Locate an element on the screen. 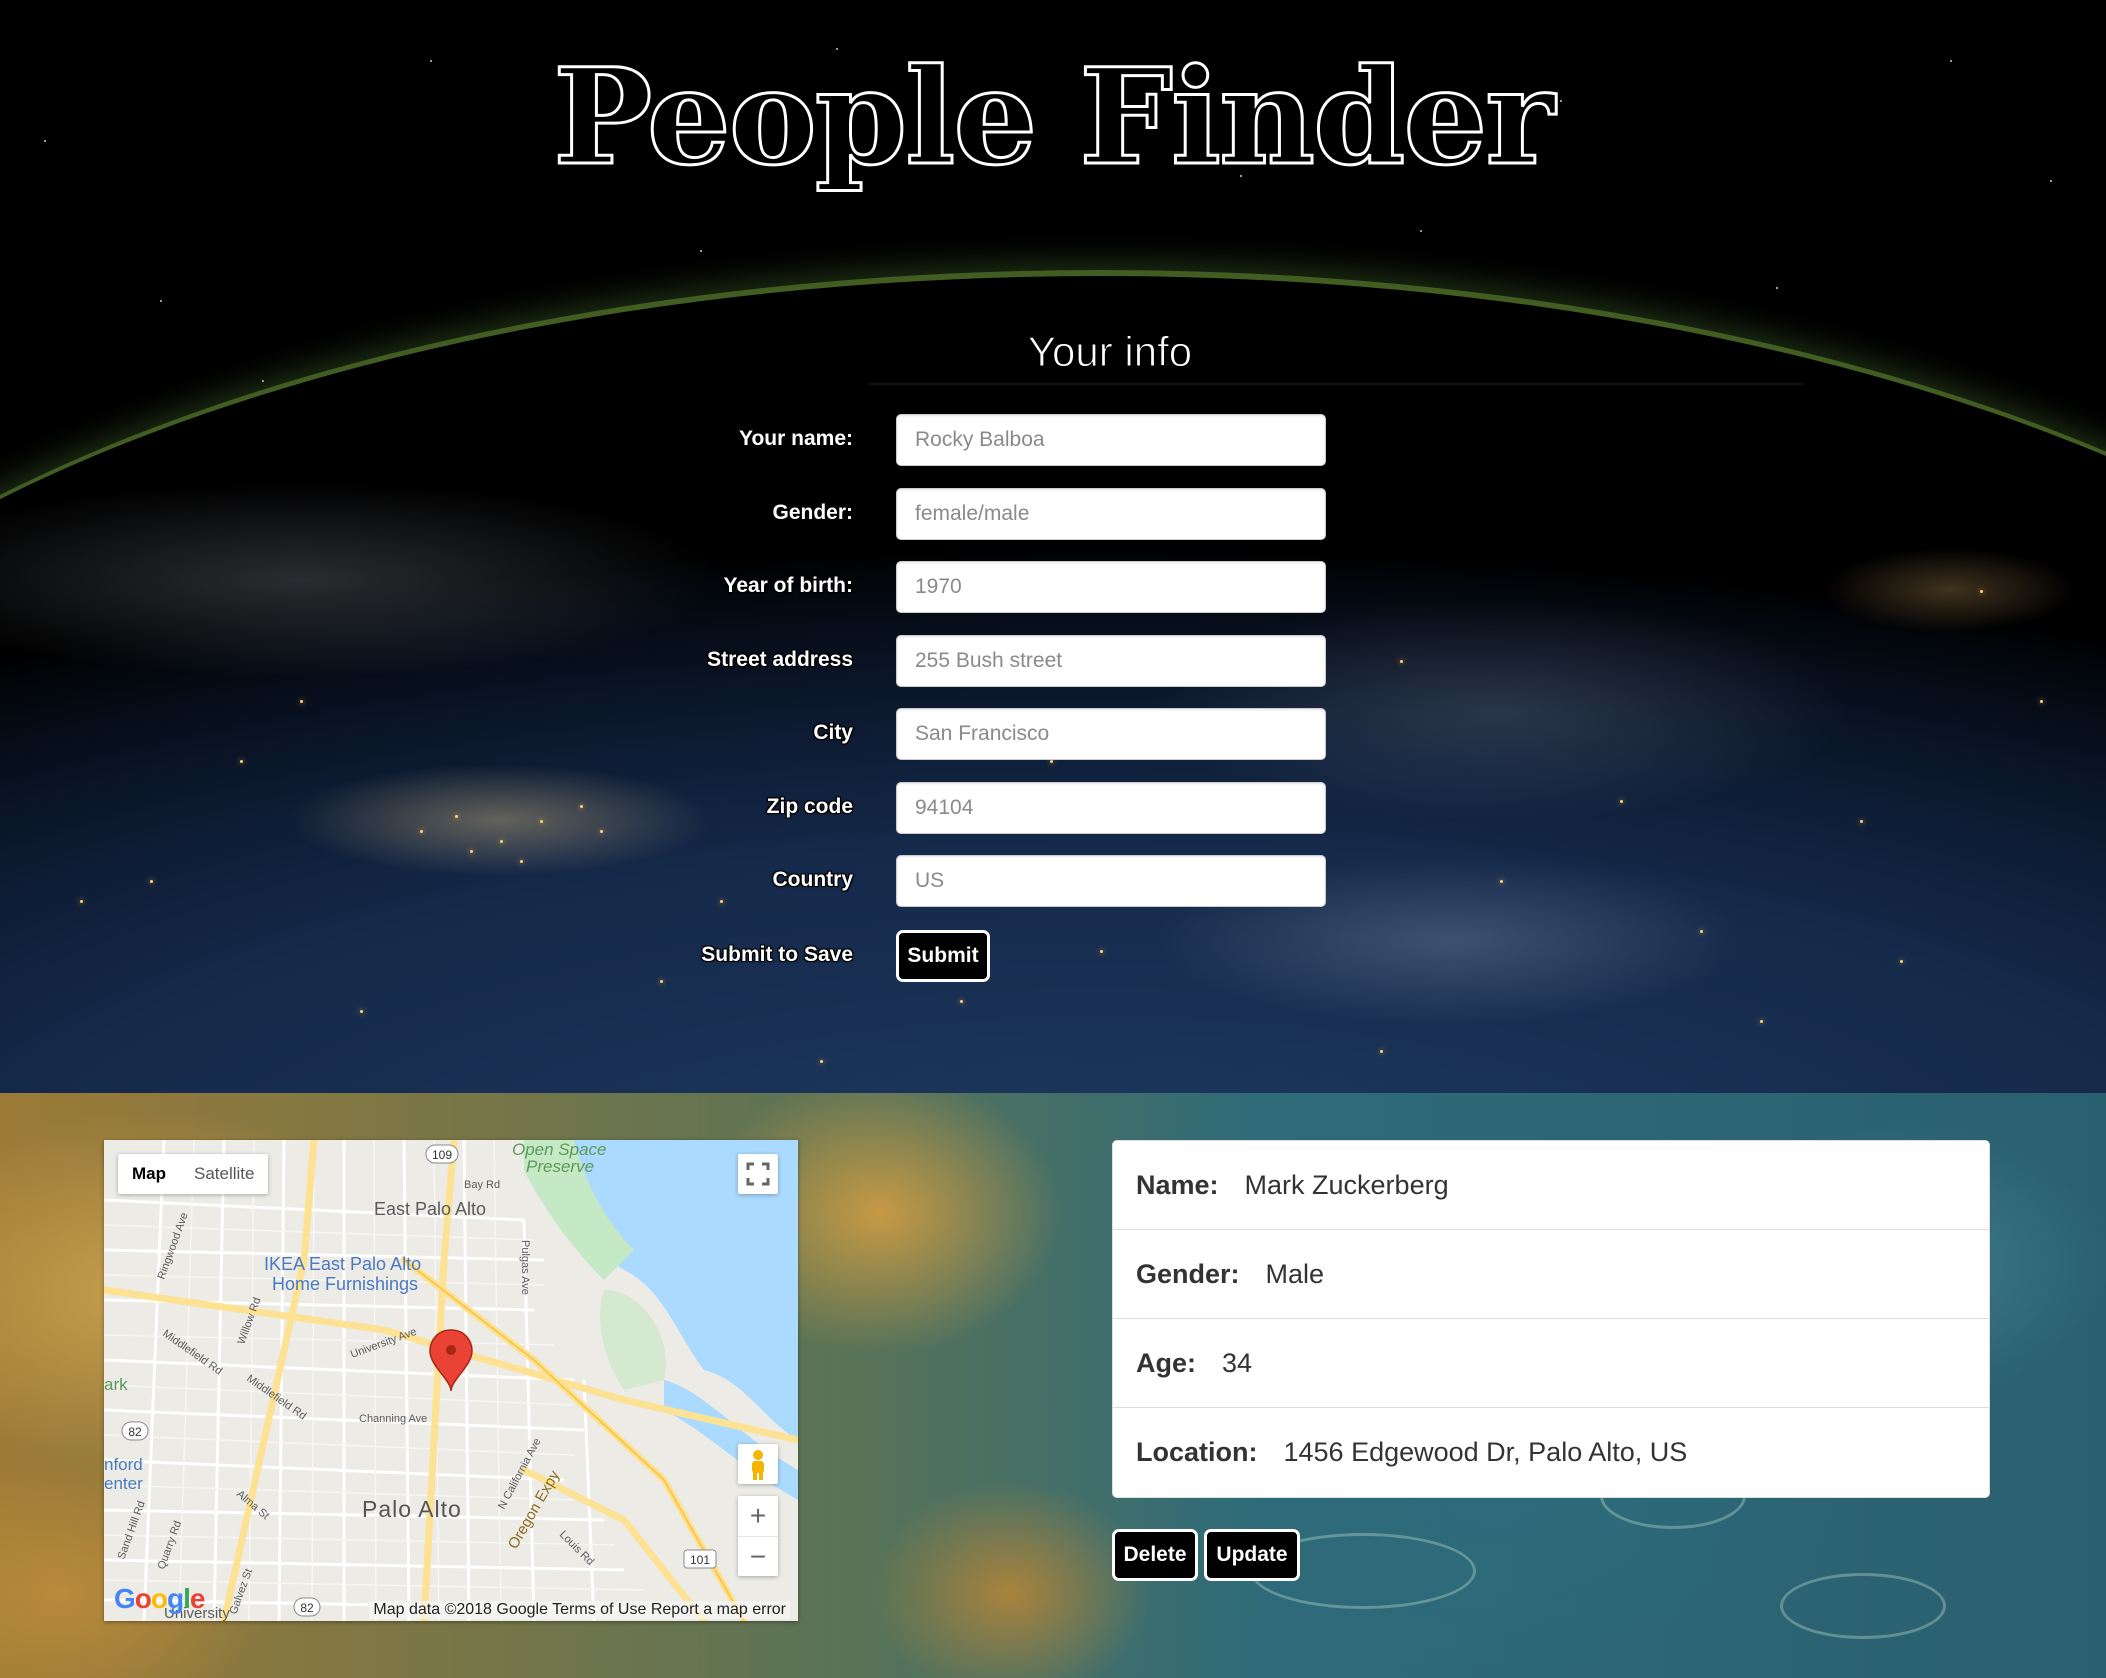  page-title: People Finder is located at coordinates (1054, 118).